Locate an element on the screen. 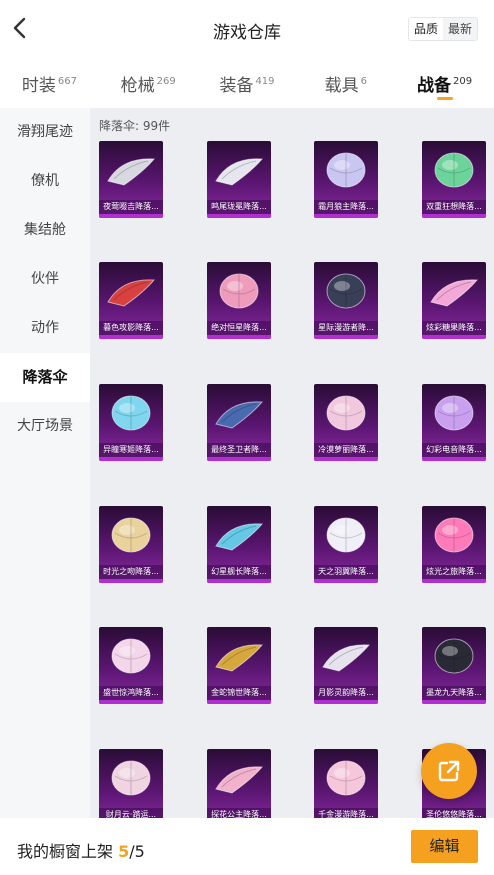  sidebar-item-wingman: 僚机 is located at coordinates (45, 181).